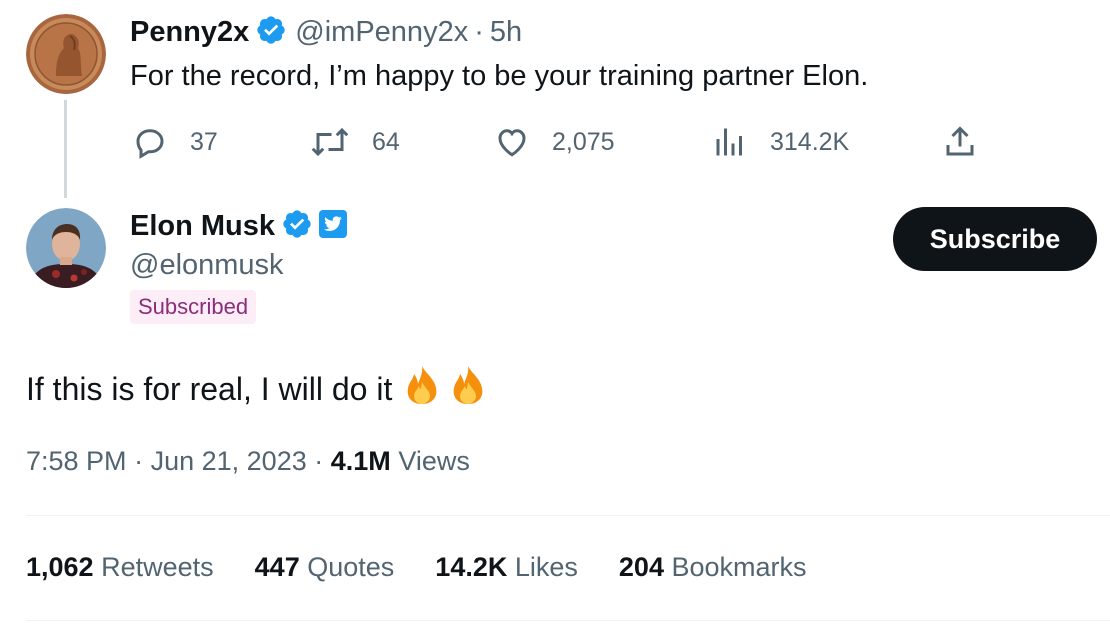 Image resolution: width=1110 pixels, height=624 pixels. What do you see at coordinates (360, 461) in the screenshot?
I see `views-total: 4.1M` at bounding box center [360, 461].